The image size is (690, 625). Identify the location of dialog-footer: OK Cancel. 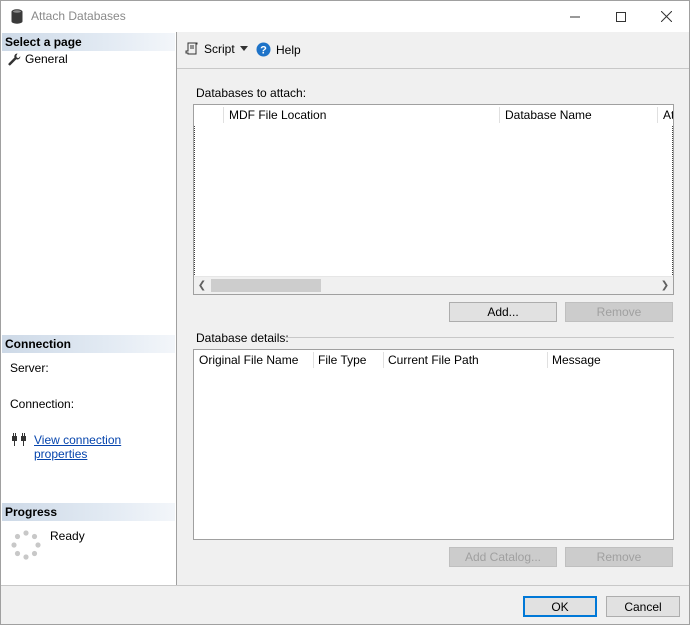
(345, 604).